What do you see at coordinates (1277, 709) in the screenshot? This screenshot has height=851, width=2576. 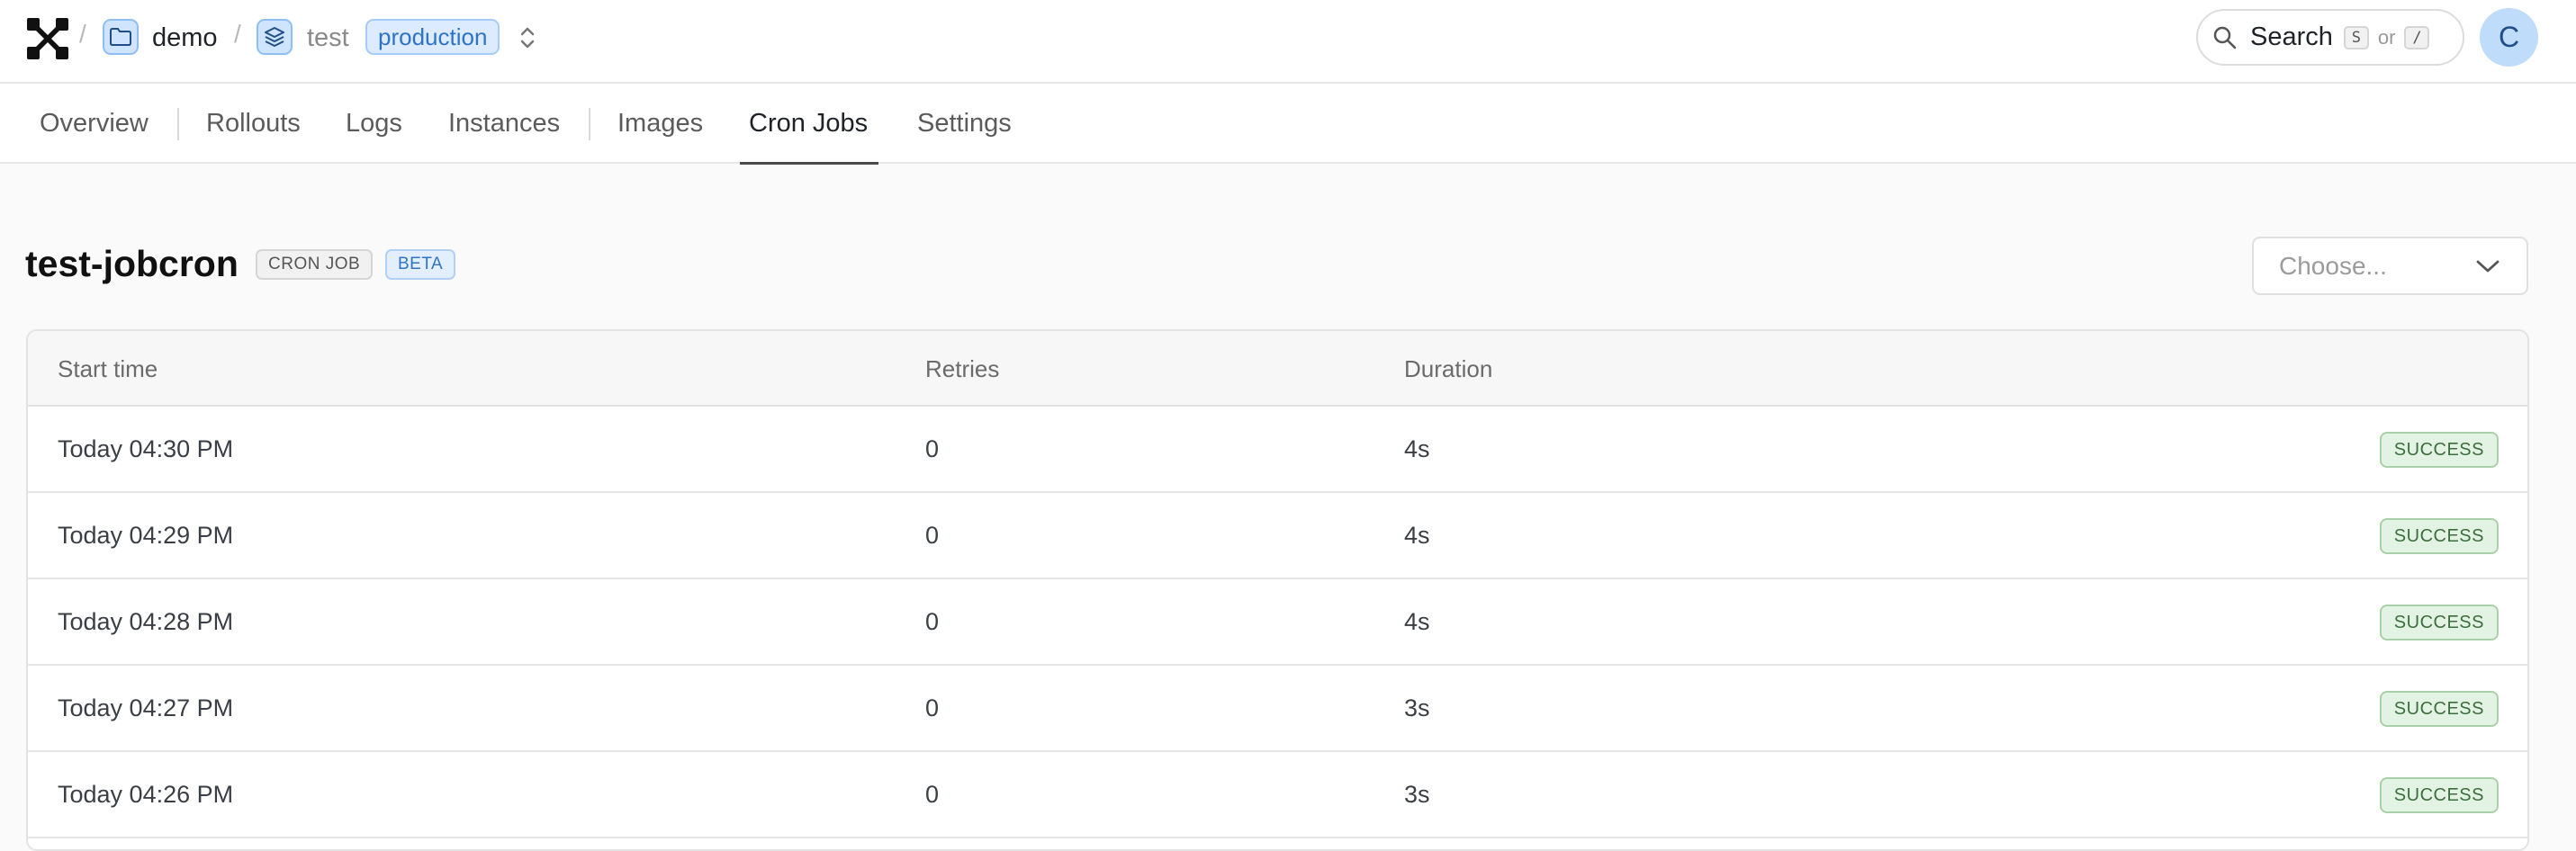 I see `table-row: Today 04:27 PM 0 3s SUCCESS` at bounding box center [1277, 709].